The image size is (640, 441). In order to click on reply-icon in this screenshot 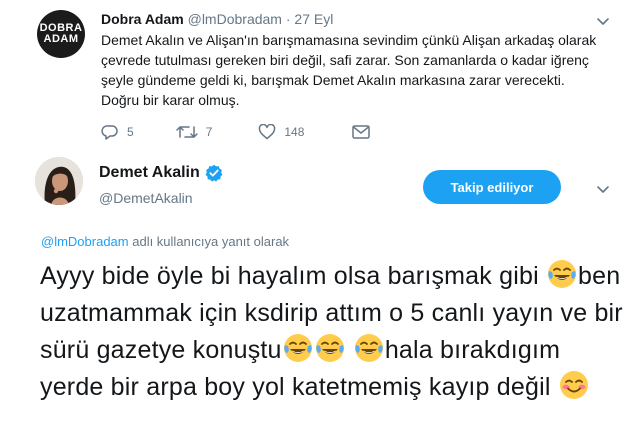, I will do `click(109, 132)`.